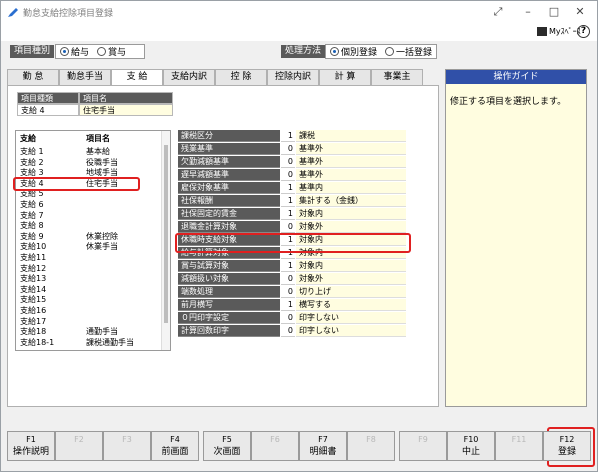 Image resolution: width=598 pixels, height=472 pixels. Describe the element at coordinates (117, 53) in the screenshot. I see `radio-bonus-label: 賞与` at that location.